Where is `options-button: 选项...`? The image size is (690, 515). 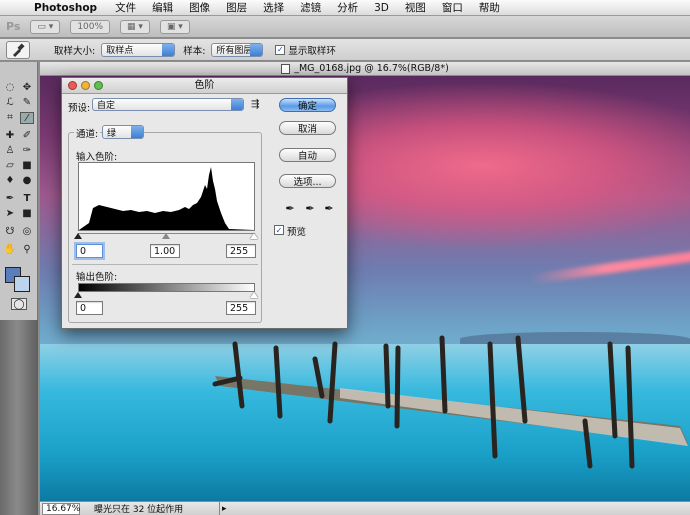
options-button: 选项... is located at coordinates (307, 181).